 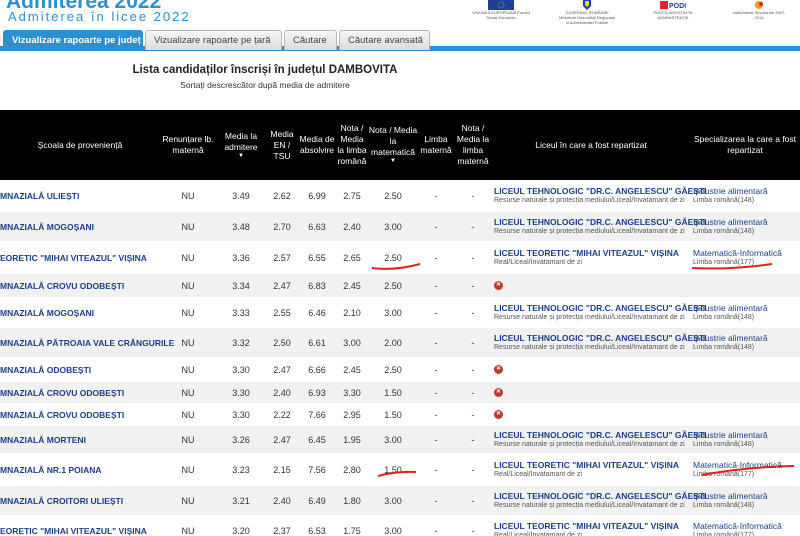 What do you see at coordinates (282, 342) in the screenshot?
I see `cell-men: 2.50` at bounding box center [282, 342].